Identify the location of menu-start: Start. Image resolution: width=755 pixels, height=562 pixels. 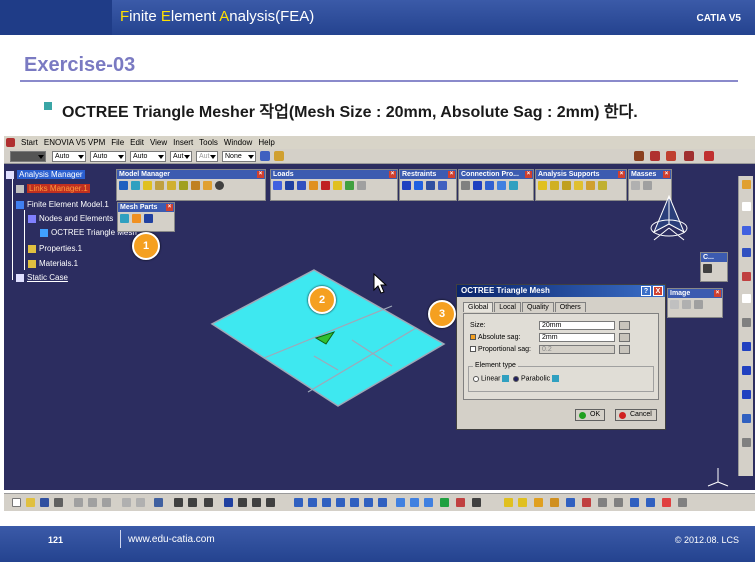
(29, 142).